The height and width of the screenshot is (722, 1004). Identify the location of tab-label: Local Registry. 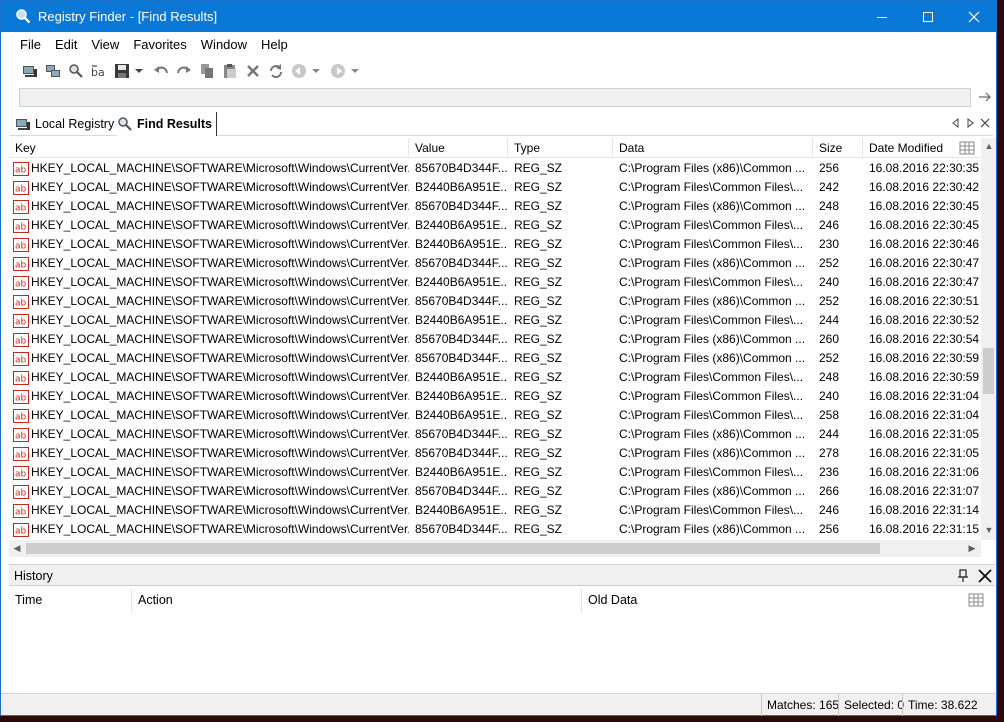
(75, 124).